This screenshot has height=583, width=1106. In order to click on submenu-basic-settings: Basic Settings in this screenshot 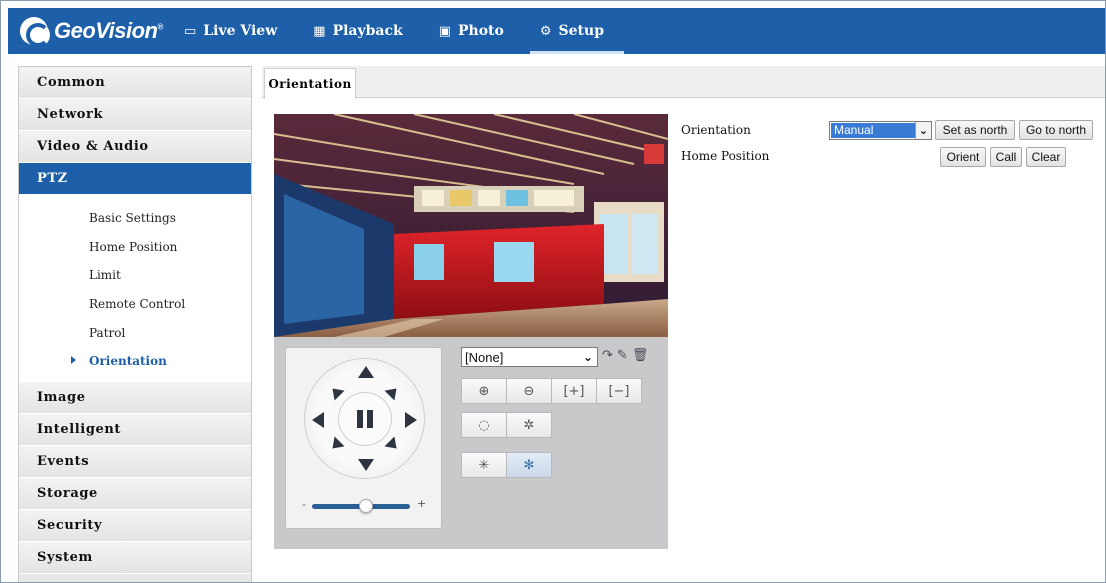, I will do `click(135, 218)`.